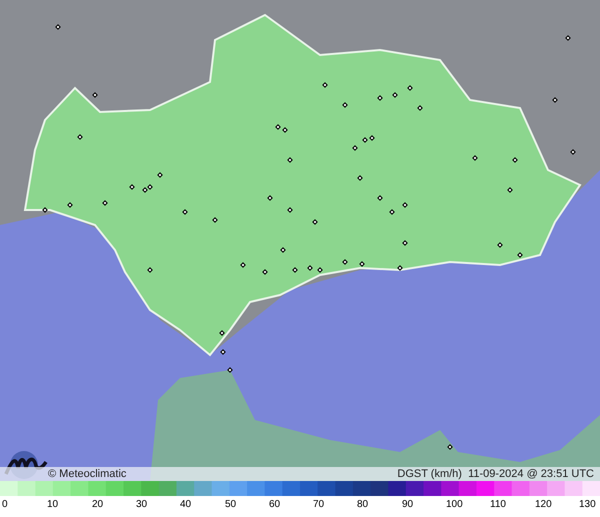  What do you see at coordinates (98, 504) in the screenshot?
I see `scale-tick-label: 20` at bounding box center [98, 504].